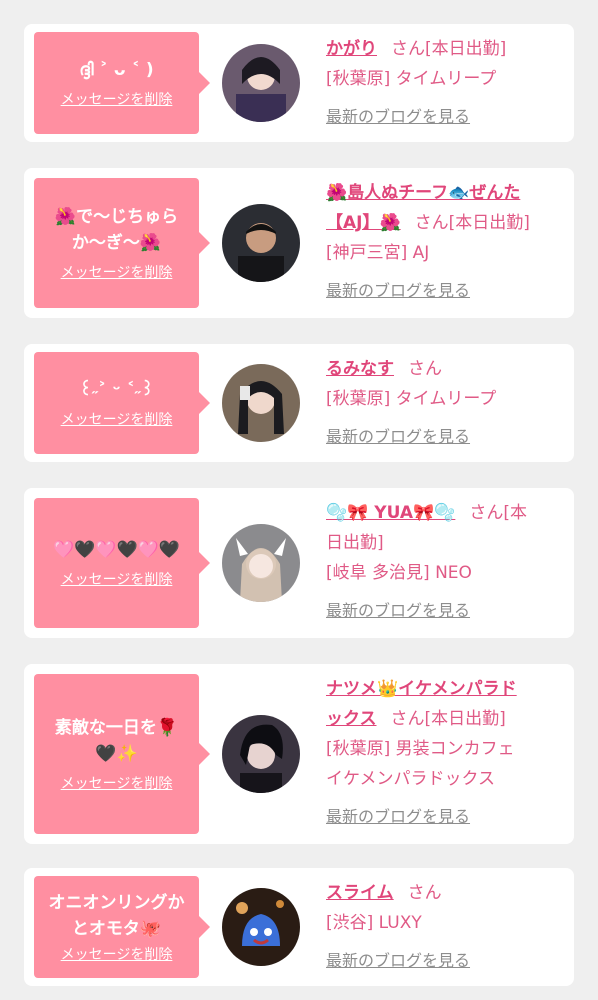 The width and height of the screenshot is (598, 1000). I want to click on message-text: 🩷🖤🩷🖤🩷🖤, so click(116, 550).